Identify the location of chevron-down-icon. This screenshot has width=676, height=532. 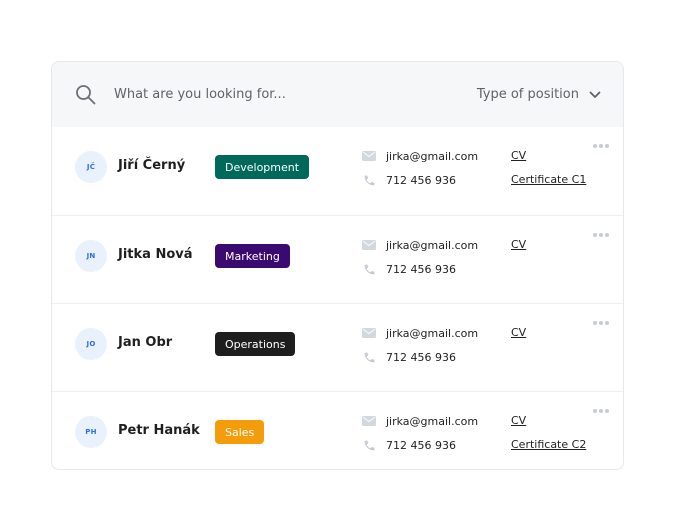
(595, 95).